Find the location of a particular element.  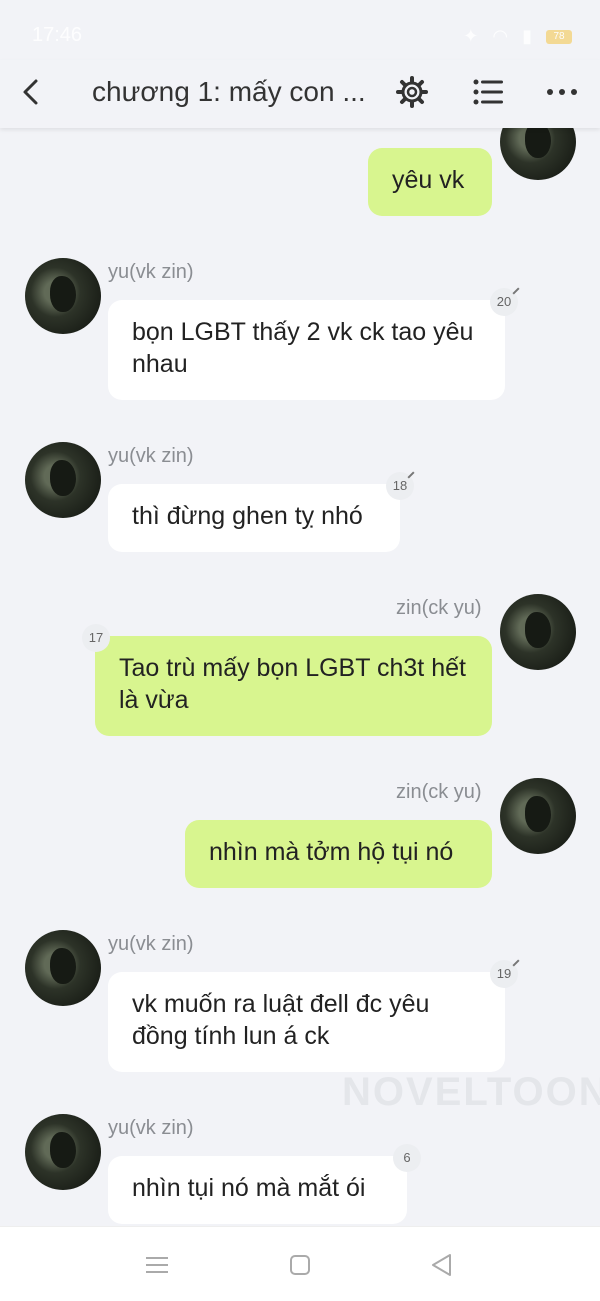

noveltoon-watermark: NOVELTOON is located at coordinates (471, 1092).